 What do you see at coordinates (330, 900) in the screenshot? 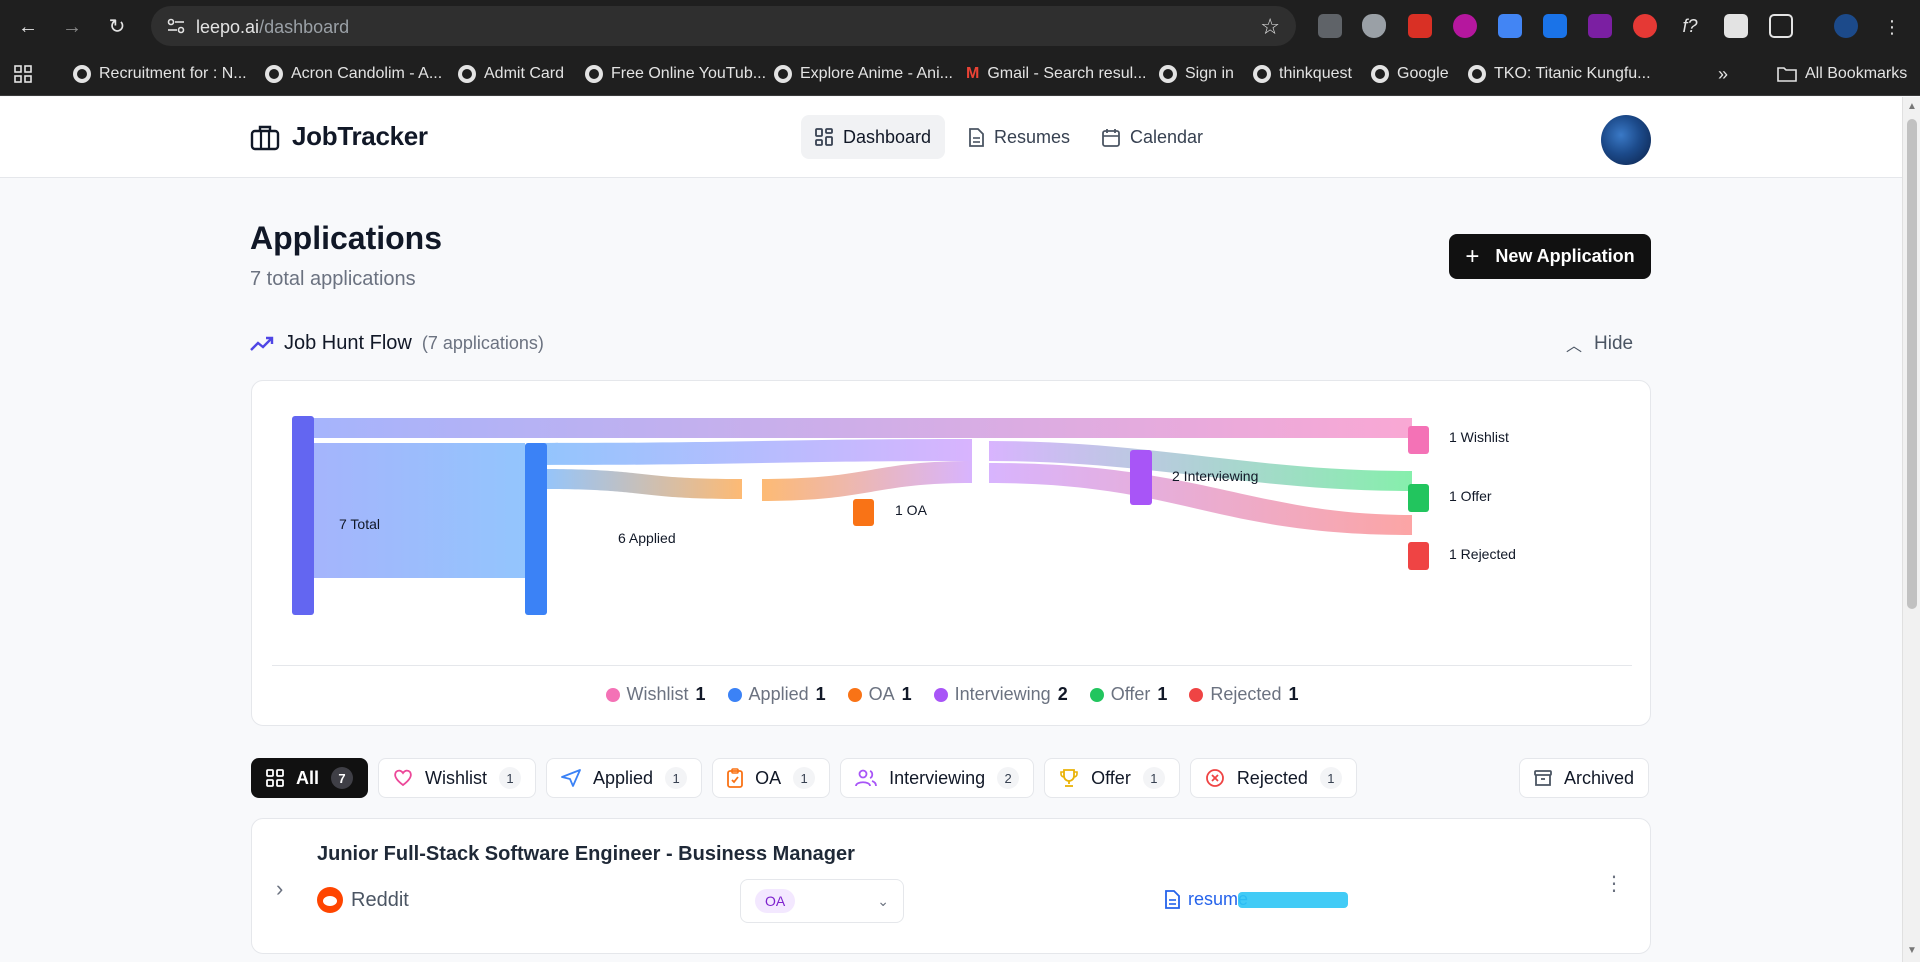
I see `reddit-logo-icon` at bounding box center [330, 900].